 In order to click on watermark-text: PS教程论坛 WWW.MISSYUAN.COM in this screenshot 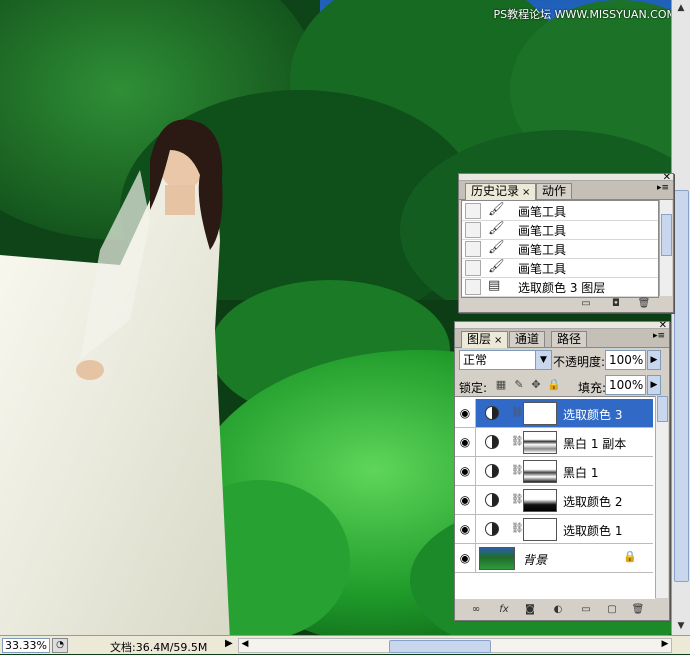, I will do `click(584, 14)`.